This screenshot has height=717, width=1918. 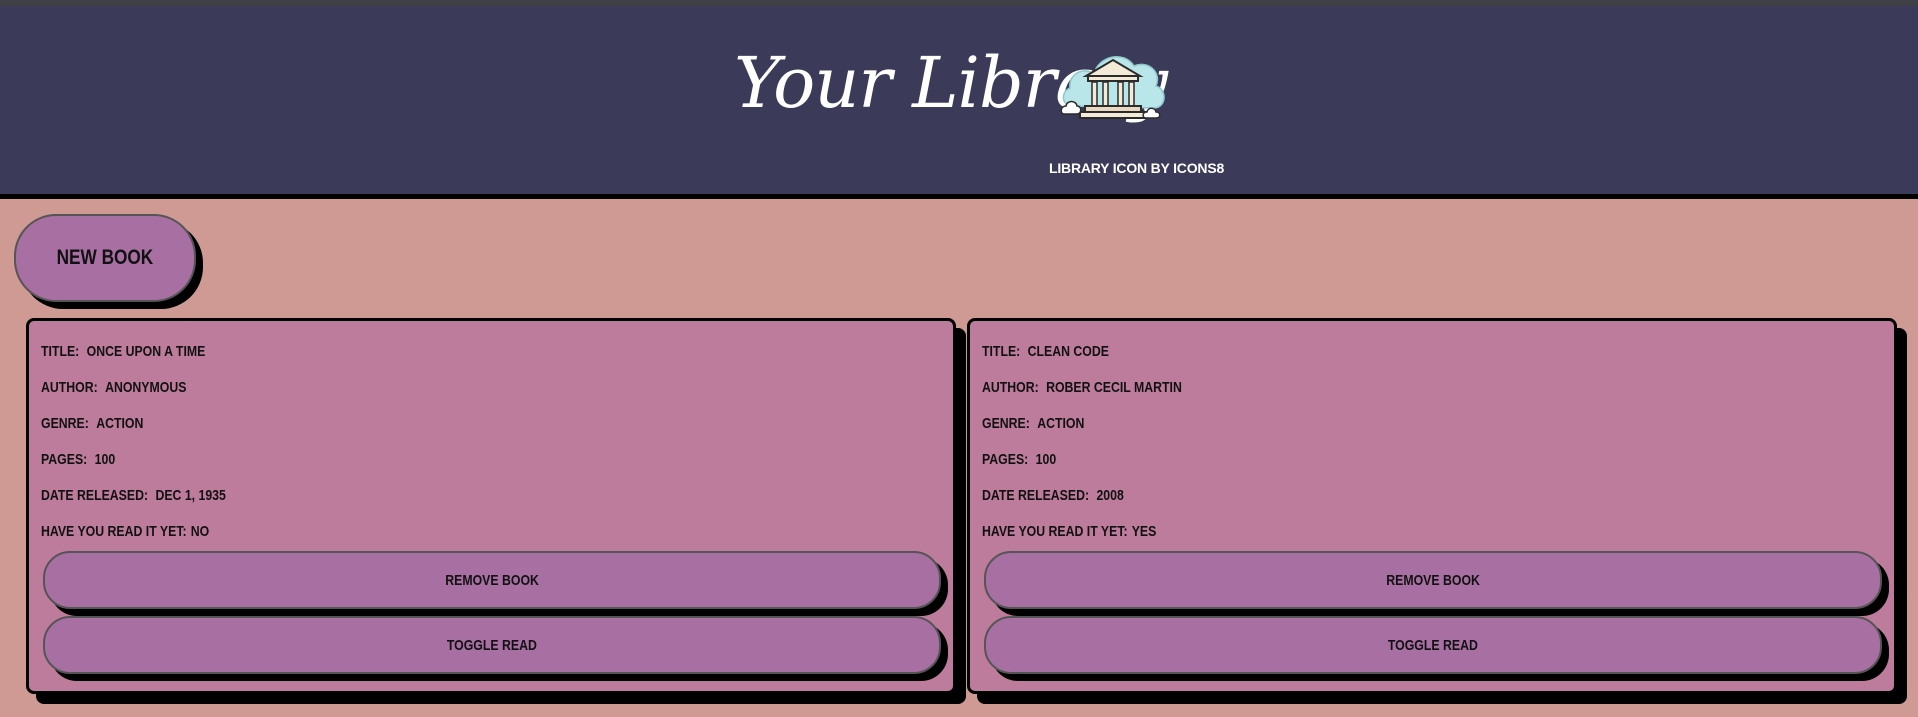 What do you see at coordinates (146, 387) in the screenshot?
I see `book-author-value: Anonymous` at bounding box center [146, 387].